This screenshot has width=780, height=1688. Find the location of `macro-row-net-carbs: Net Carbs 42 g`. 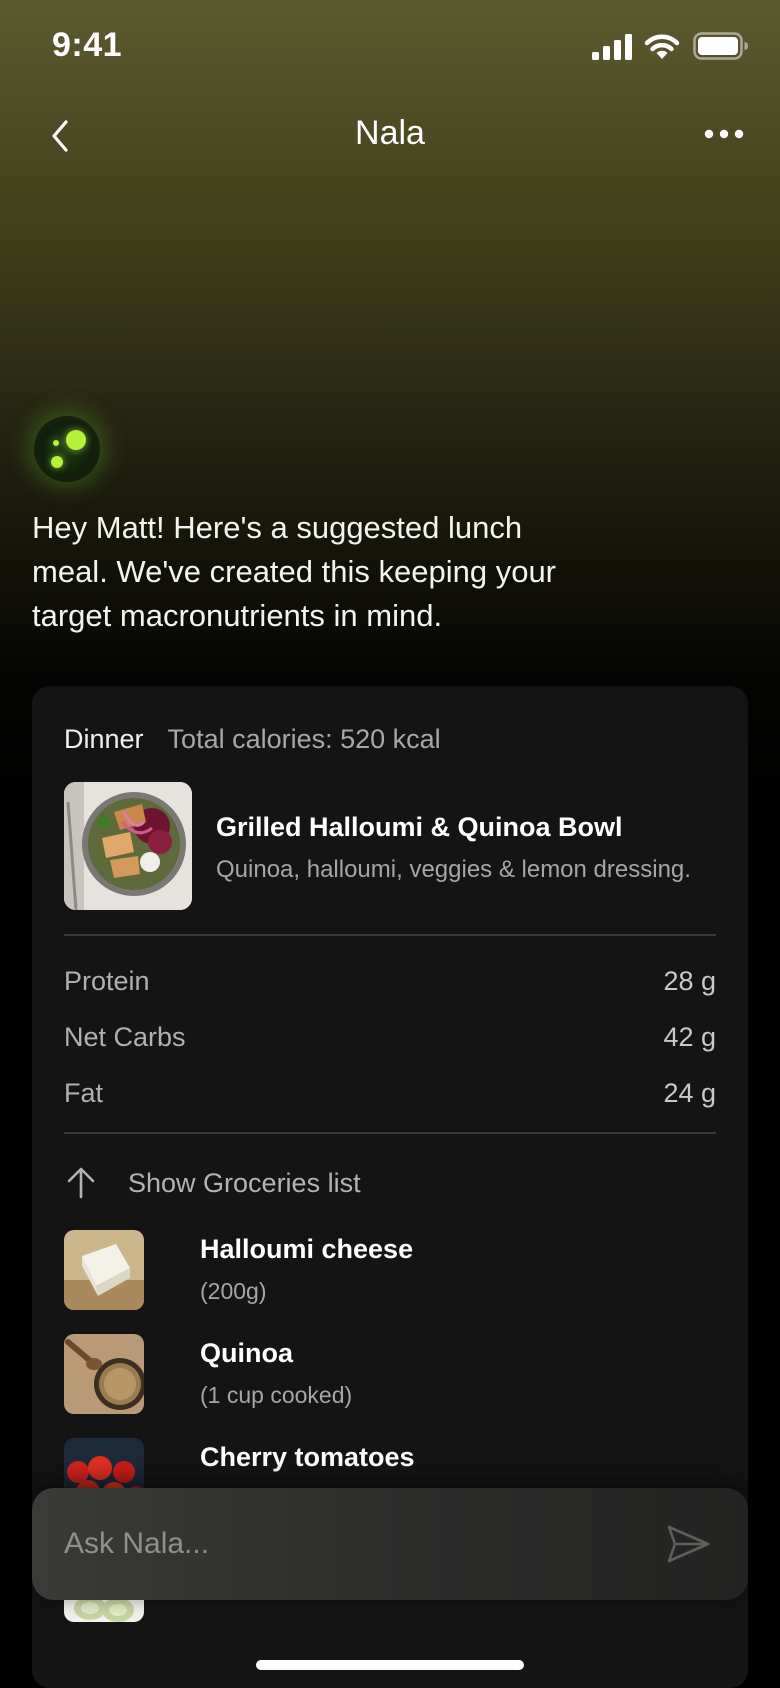

macro-row-net-carbs: Net Carbs 42 g is located at coordinates (390, 1042).